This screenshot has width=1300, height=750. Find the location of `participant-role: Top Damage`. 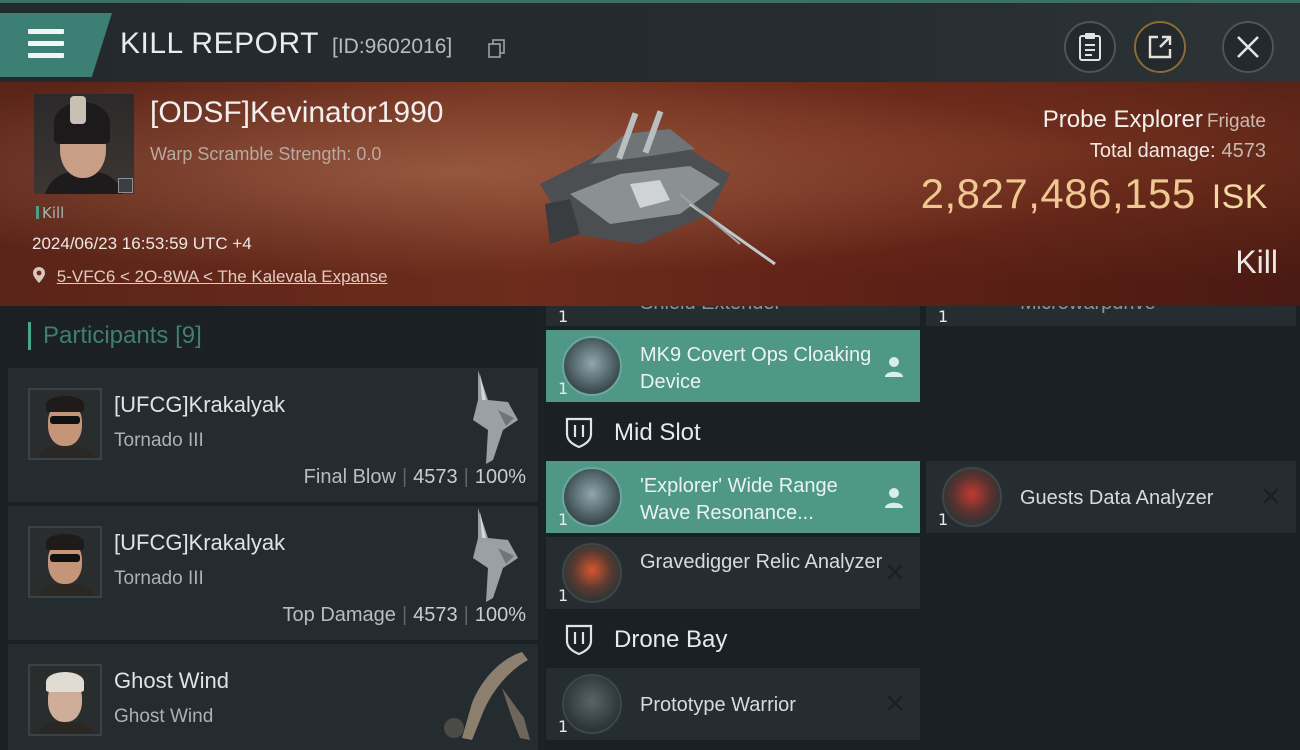

participant-role: Top Damage is located at coordinates (339, 615).